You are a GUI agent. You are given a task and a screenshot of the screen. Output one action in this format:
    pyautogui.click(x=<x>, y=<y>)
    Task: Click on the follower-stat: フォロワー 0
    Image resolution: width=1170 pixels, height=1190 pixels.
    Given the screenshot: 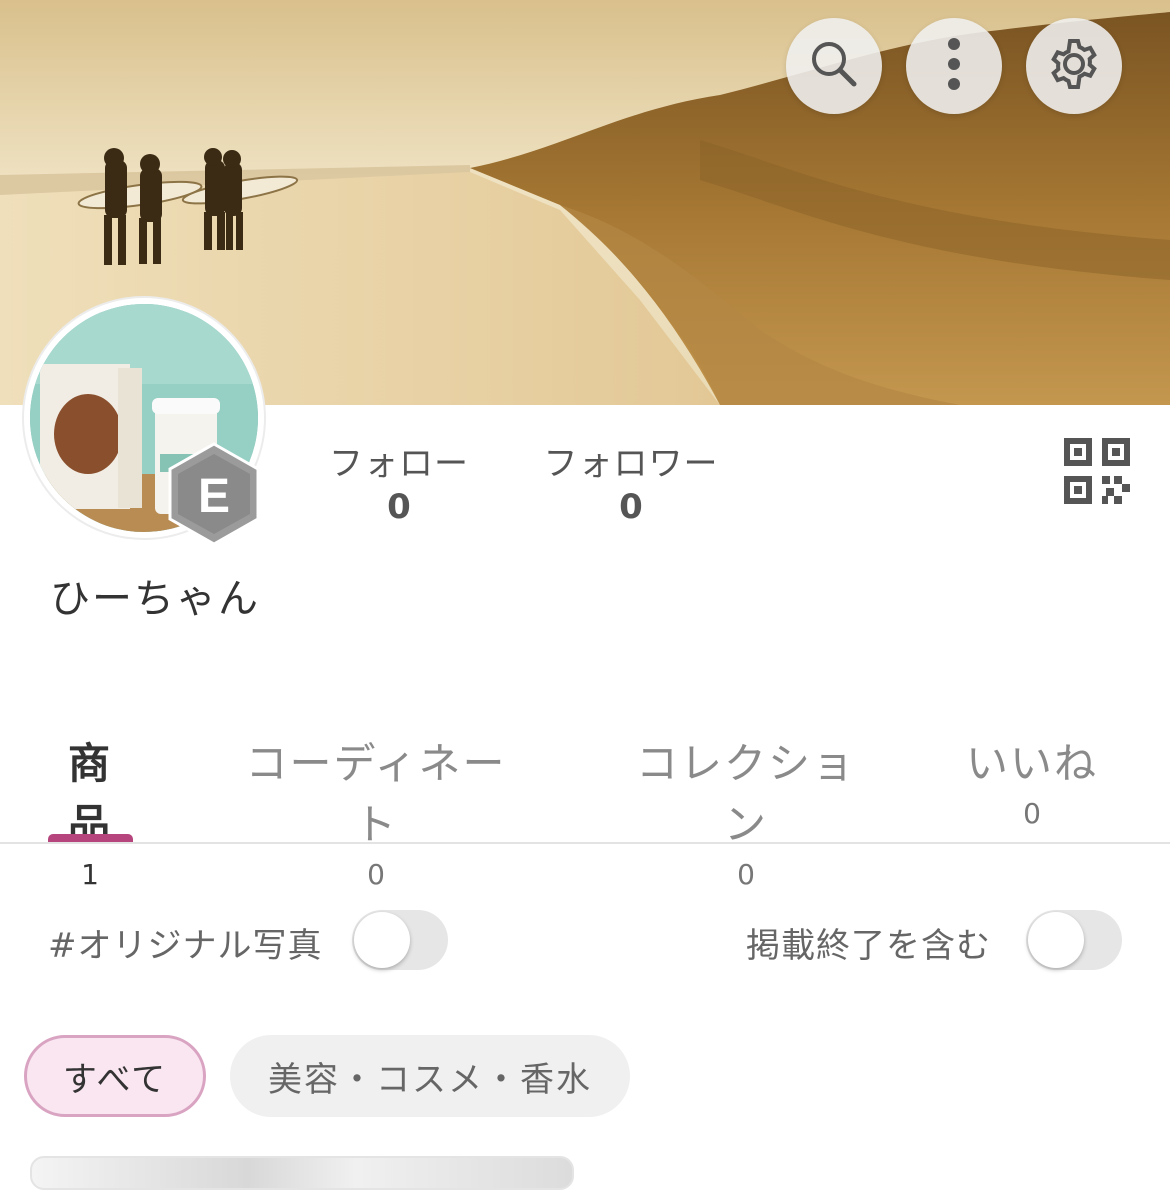 What is the action you would take?
    pyautogui.click(x=631, y=481)
    